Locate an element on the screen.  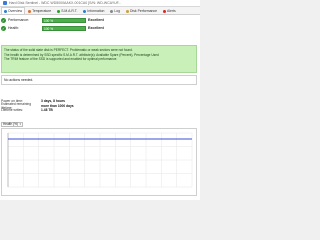
performance-row: ✓ Performance: 100 % Excellent is located at coordinates (52, 20).